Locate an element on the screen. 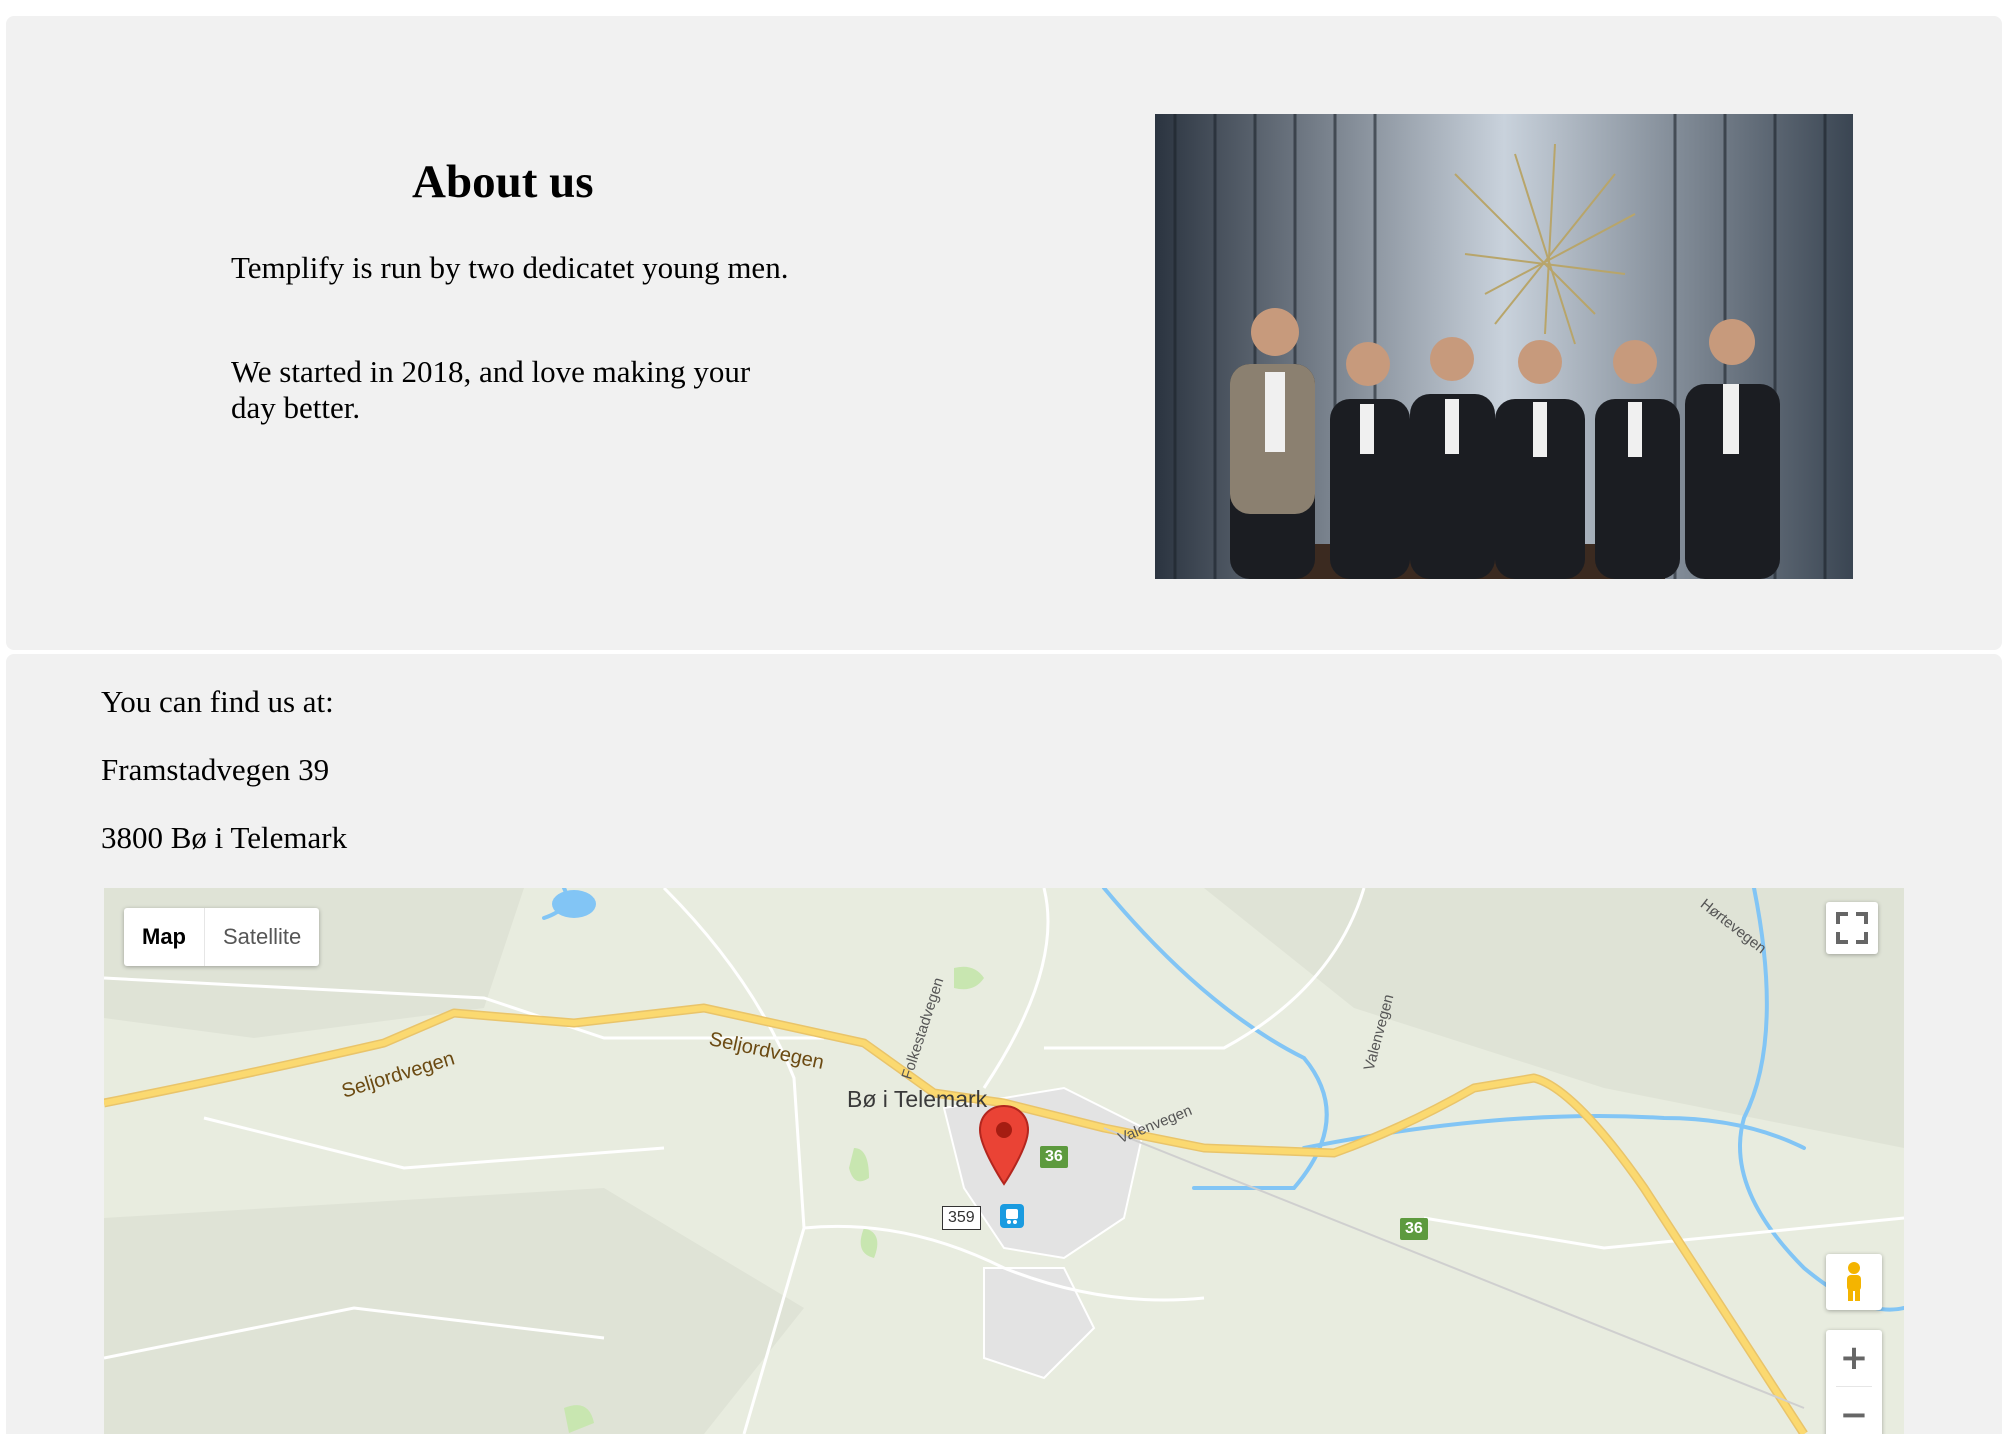  bus-stop-icon is located at coordinates (1012, 1216).